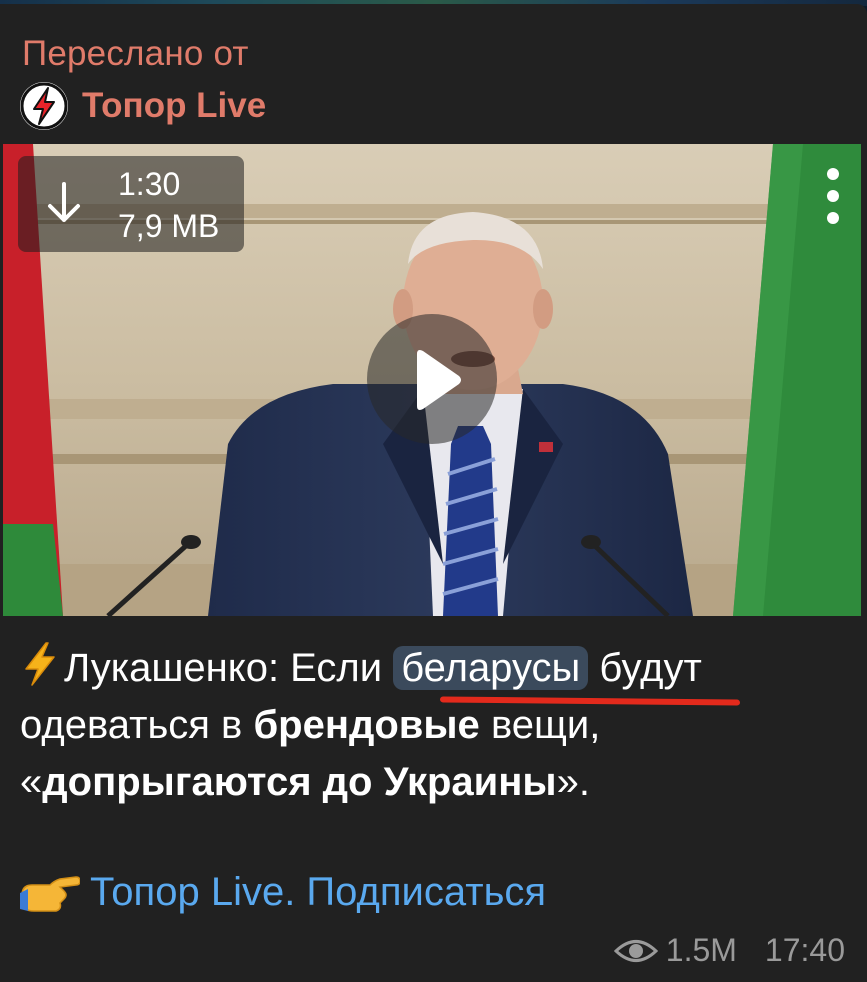  What do you see at coordinates (50, 893) in the screenshot?
I see `pointing-hand-emoji-icon` at bounding box center [50, 893].